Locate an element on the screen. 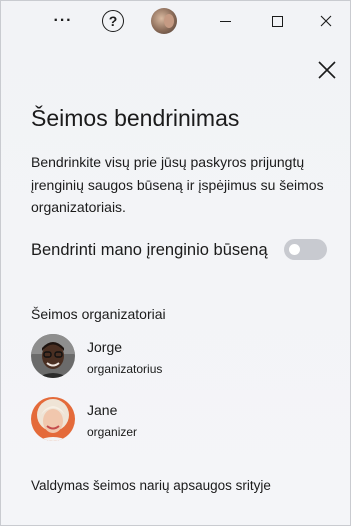  member-item-jorge: Jorge organizatorius is located at coordinates (181, 359).